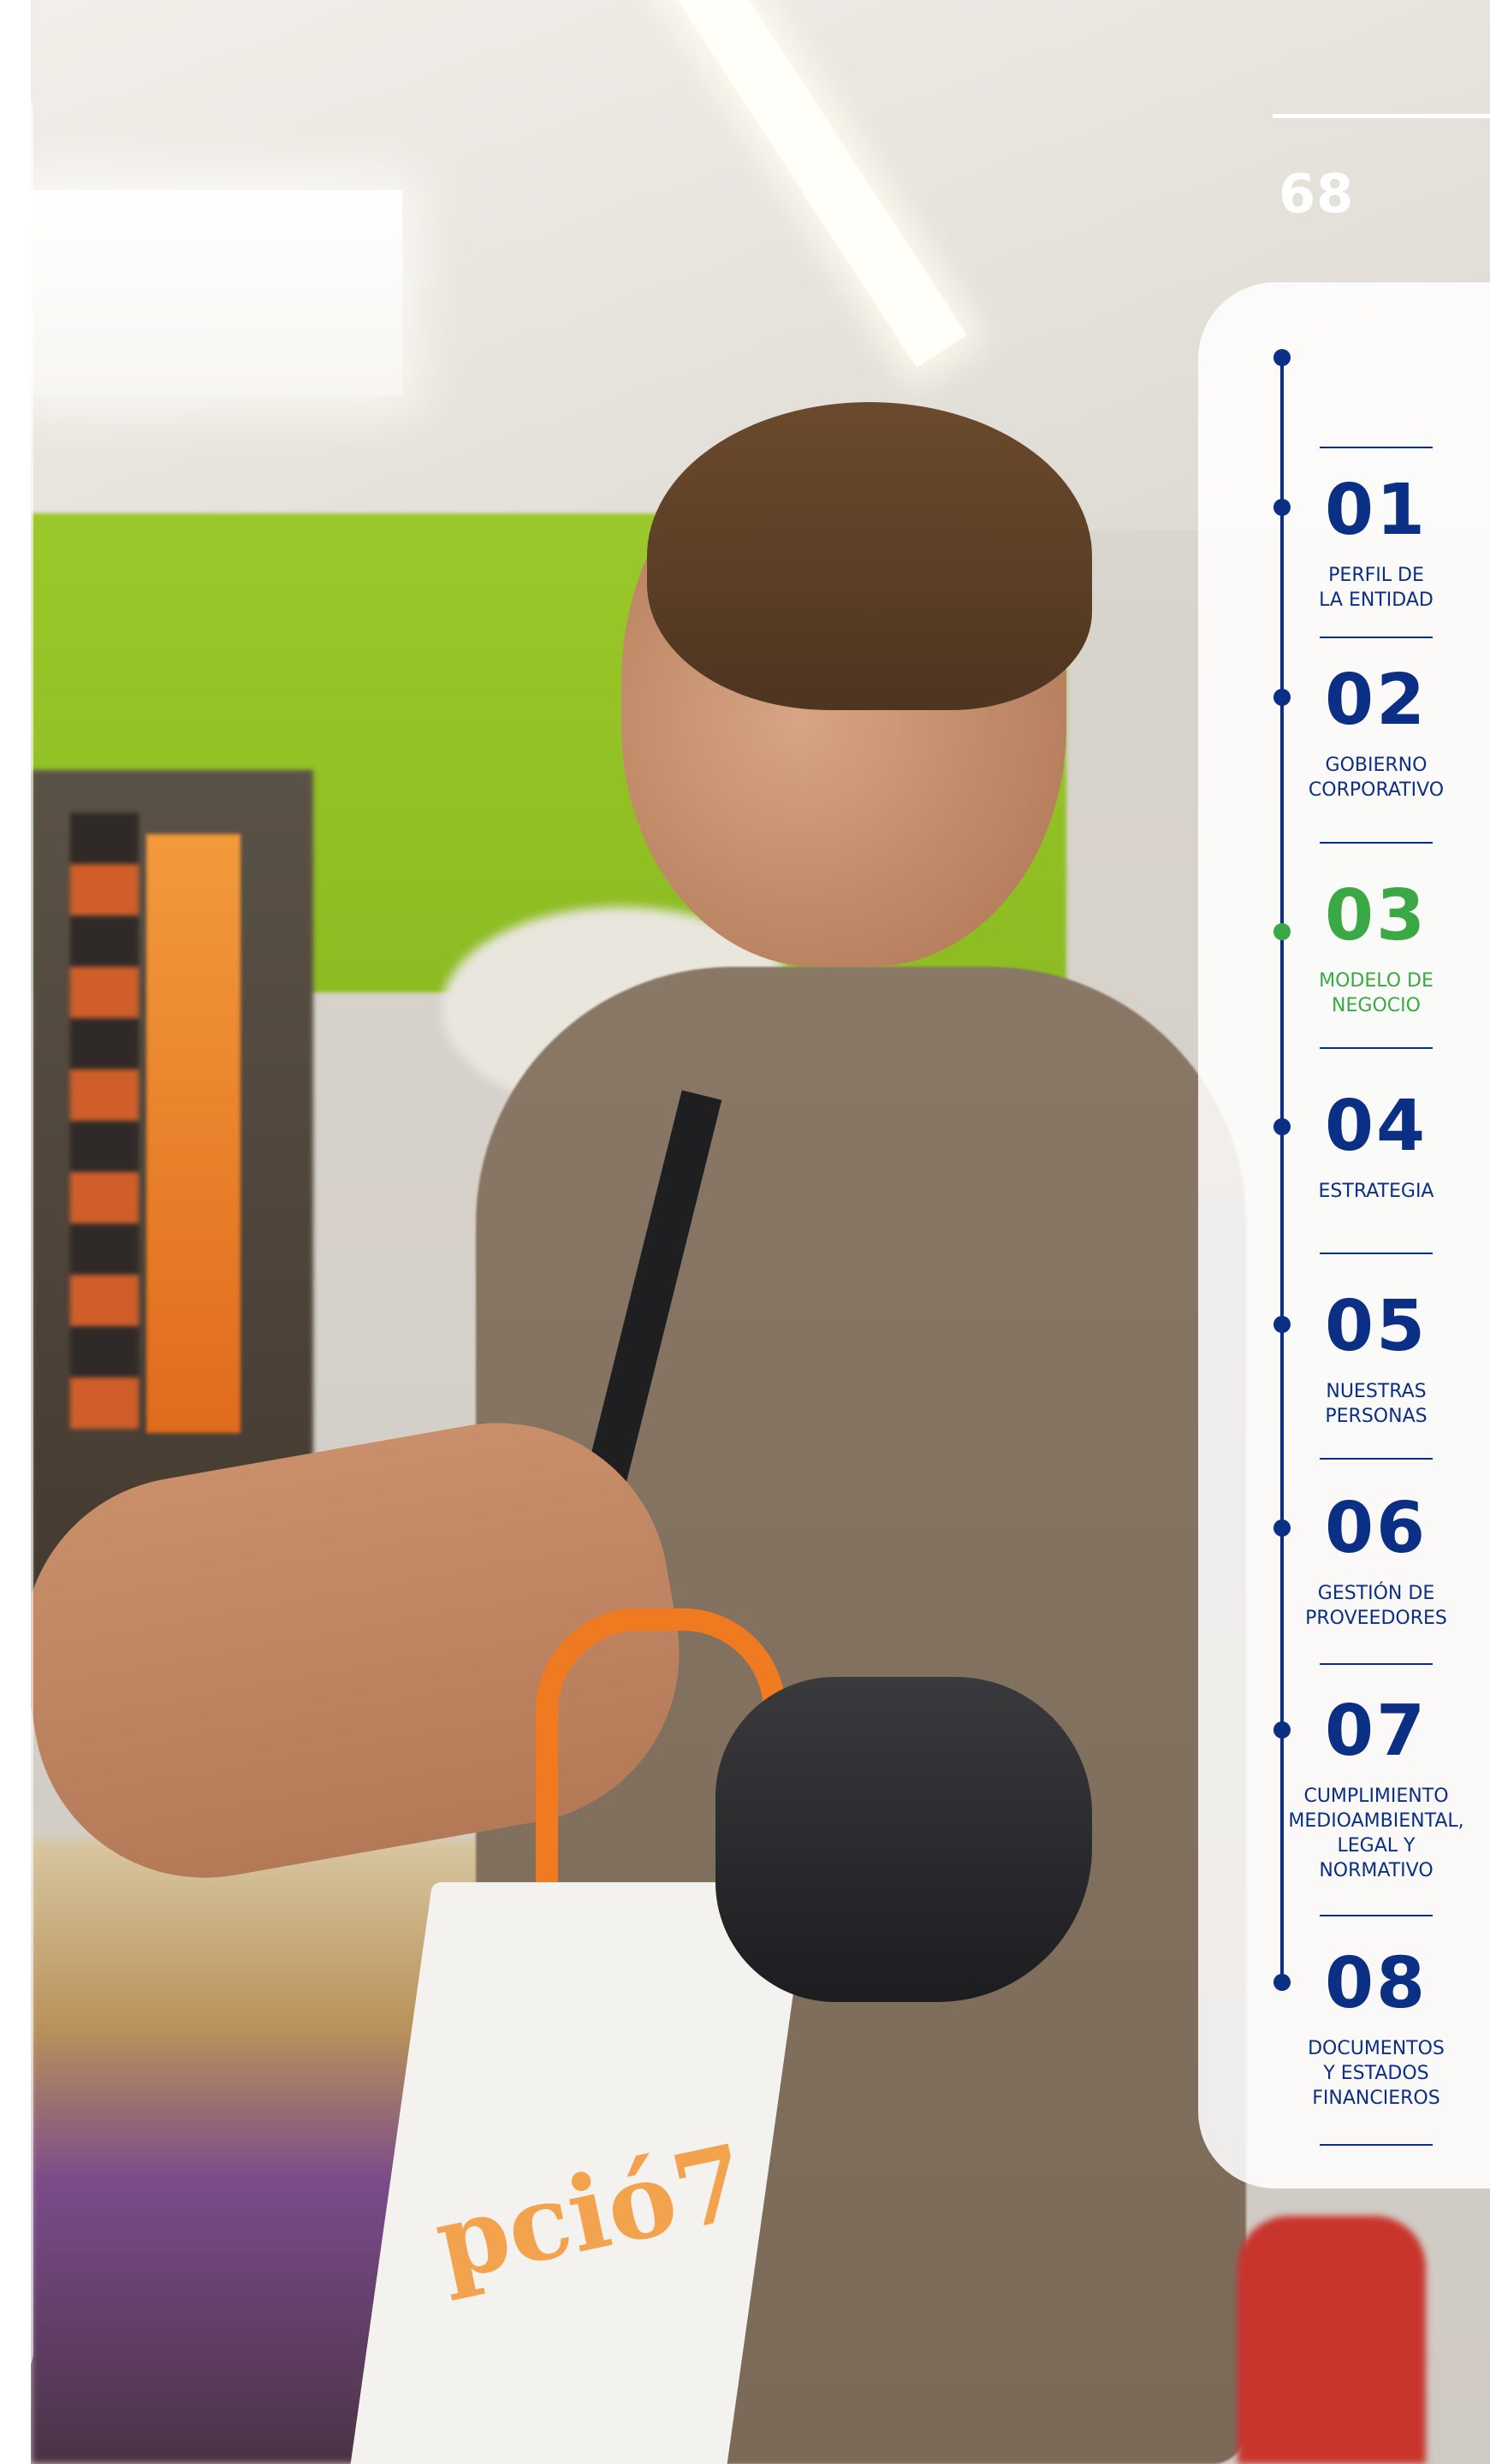  Describe the element at coordinates (1381, 116) in the screenshot. I see `page-number-rule` at that location.